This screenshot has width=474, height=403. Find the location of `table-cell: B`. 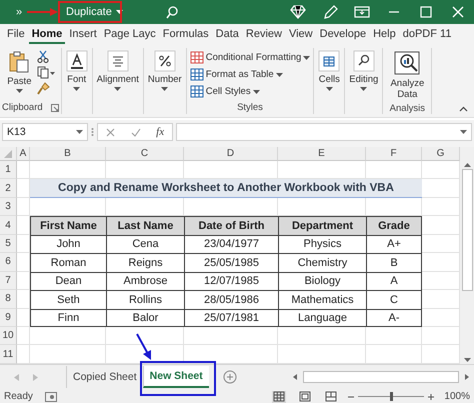

table-cell: B is located at coordinates (394, 262).